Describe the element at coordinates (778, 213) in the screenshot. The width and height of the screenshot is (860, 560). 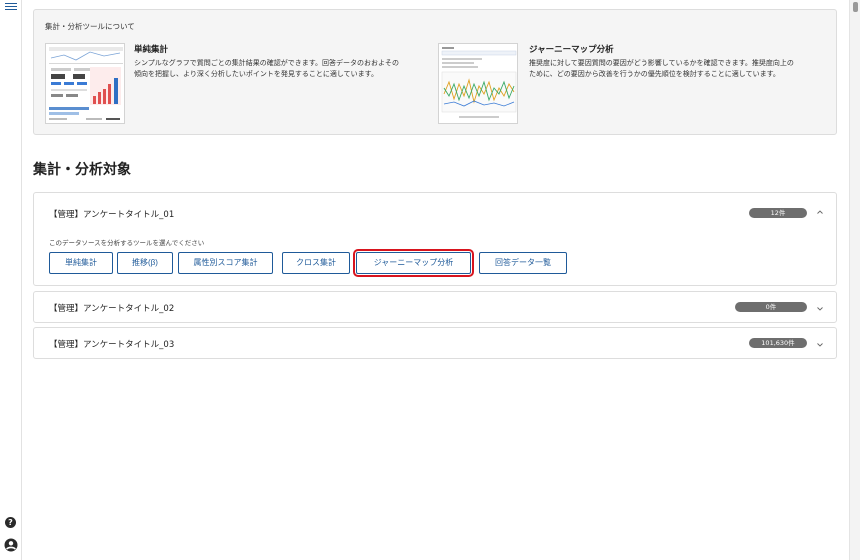
I see `response-count-badge: 12件` at that location.